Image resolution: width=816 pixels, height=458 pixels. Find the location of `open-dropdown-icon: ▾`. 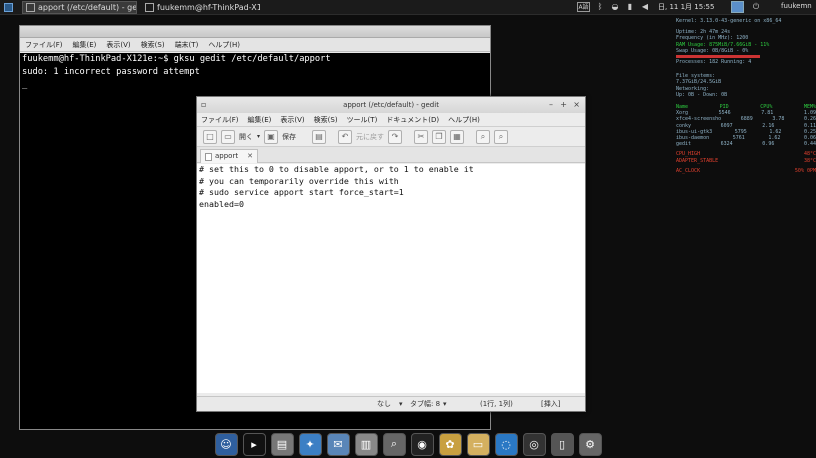

open-dropdown-icon: ▾ is located at coordinates (258, 136).